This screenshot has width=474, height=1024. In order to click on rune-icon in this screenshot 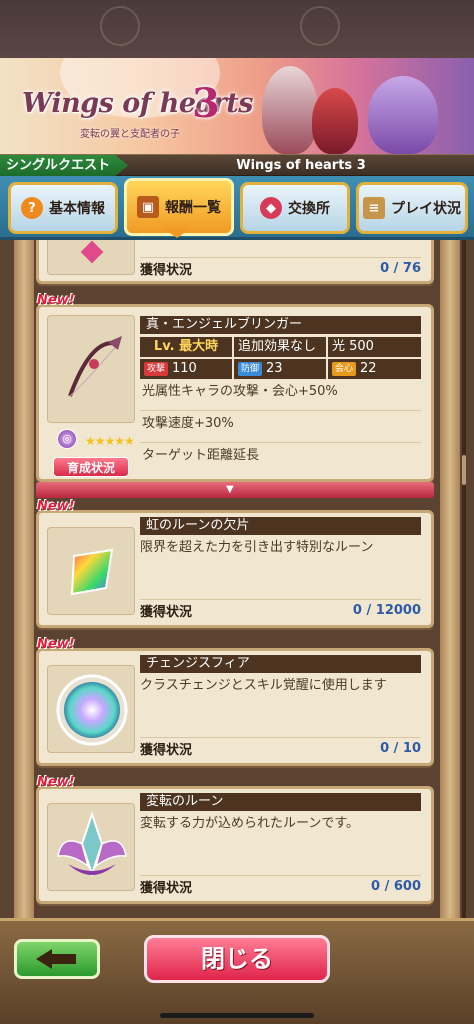, I will do `click(92, 844)`.